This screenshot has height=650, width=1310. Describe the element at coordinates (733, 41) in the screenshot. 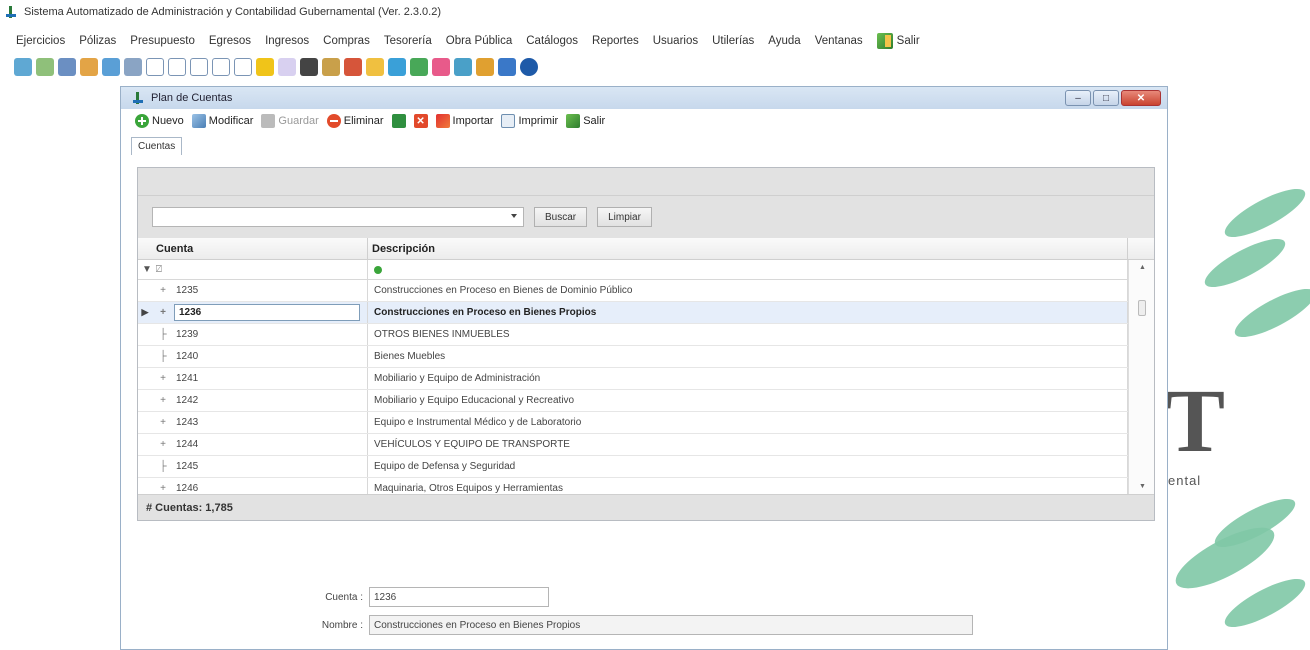

I see `menu-utilerias: Utilerías` at that location.